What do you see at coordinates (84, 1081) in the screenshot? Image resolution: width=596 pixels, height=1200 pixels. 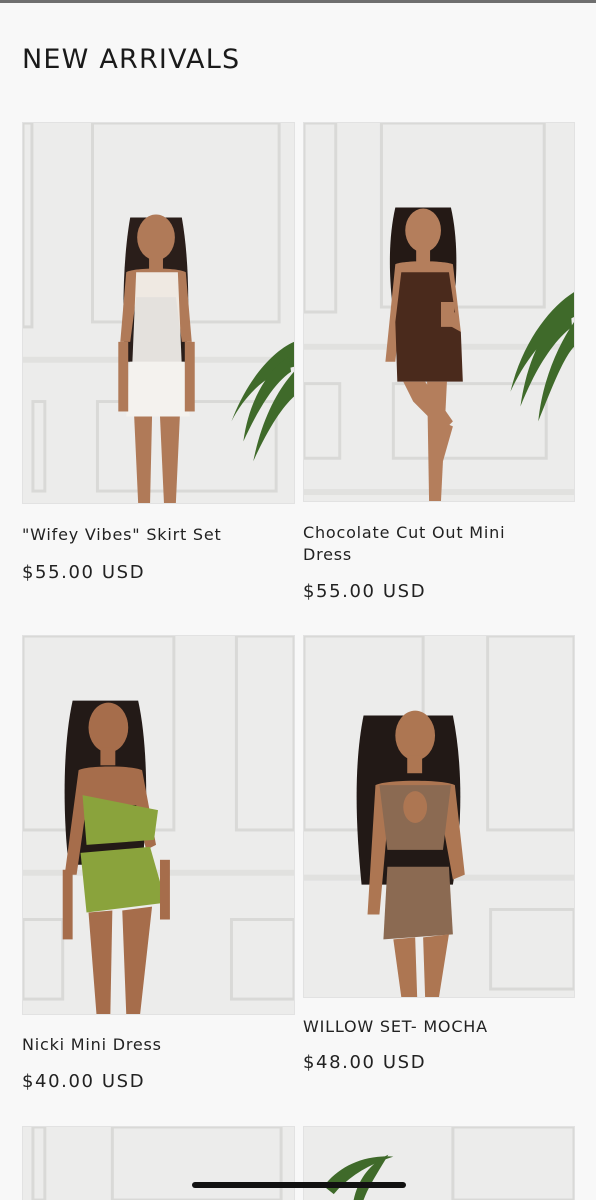 I see `product-price: $40.00 USD` at bounding box center [84, 1081].